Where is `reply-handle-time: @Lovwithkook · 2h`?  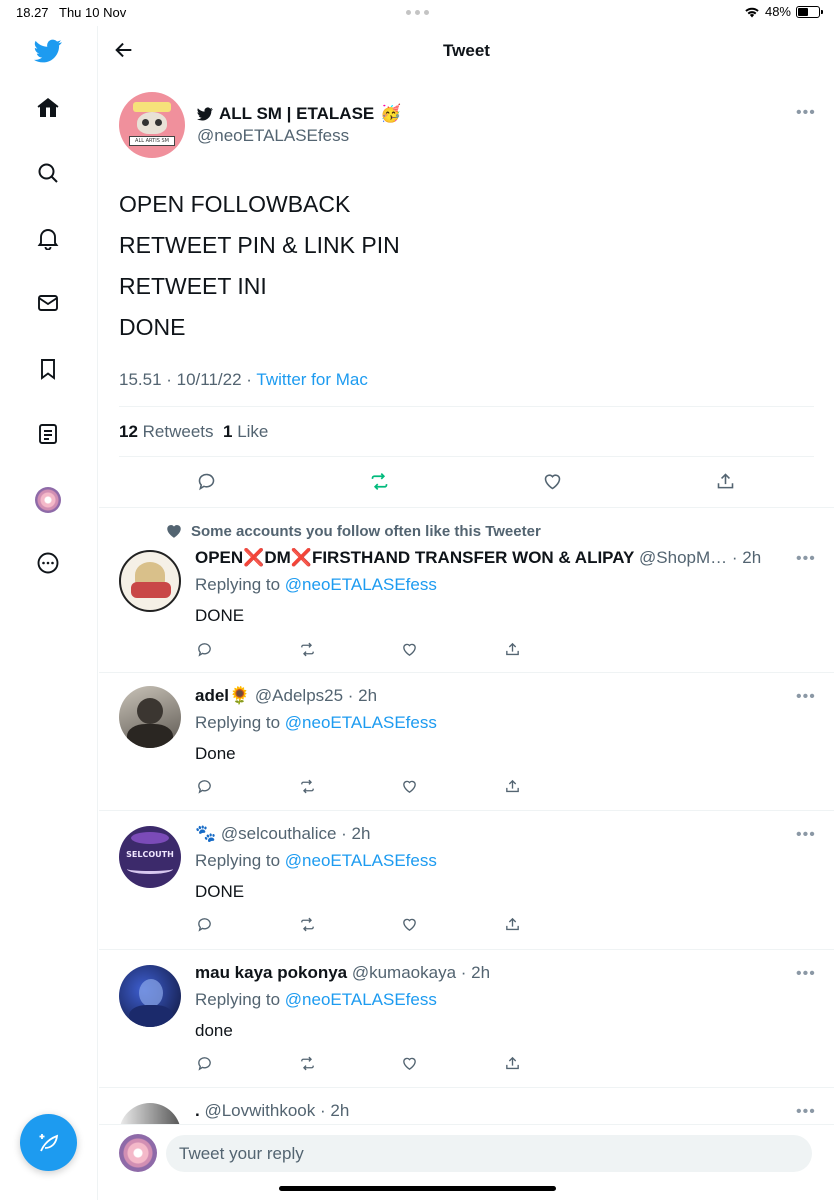 reply-handle-time: @Lovwithkook · 2h is located at coordinates (274, 1110).